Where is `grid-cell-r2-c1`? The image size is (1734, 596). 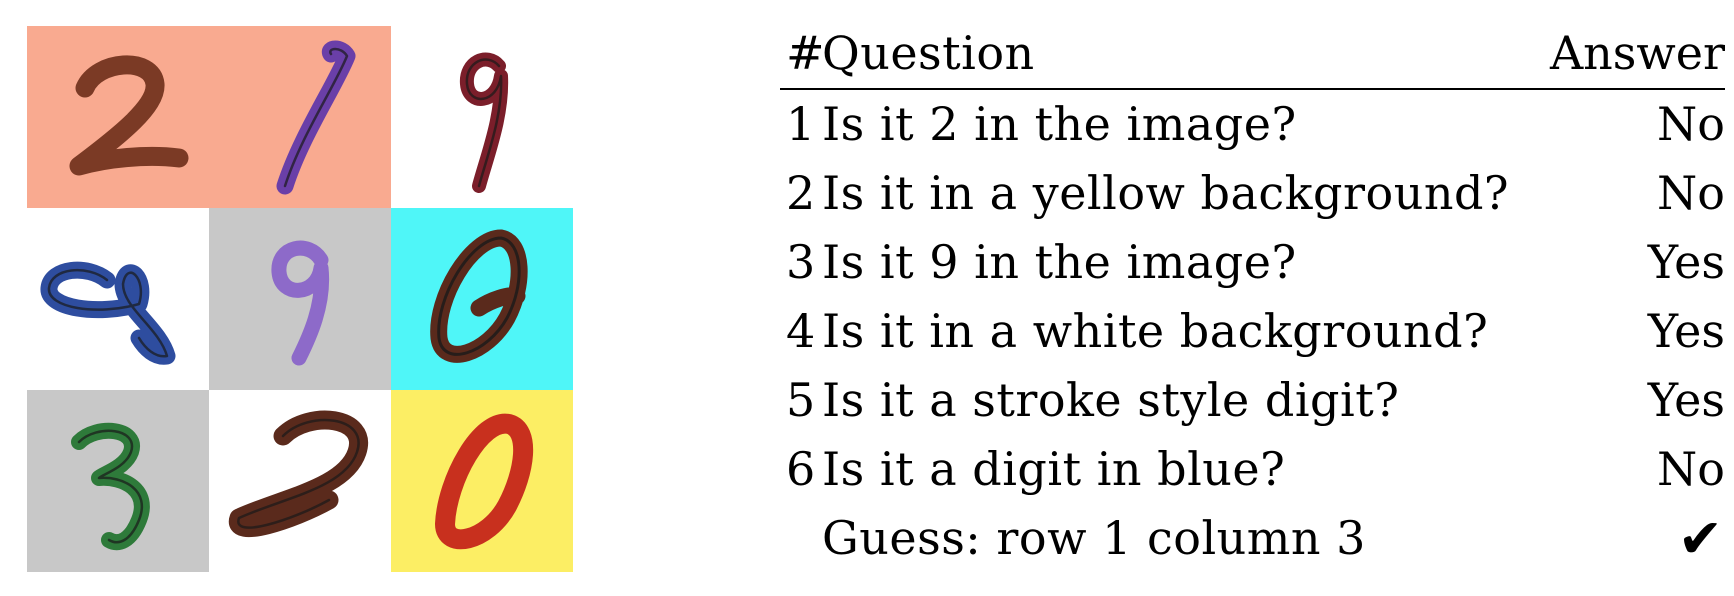
grid-cell-r2-c1 is located at coordinates (118, 299).